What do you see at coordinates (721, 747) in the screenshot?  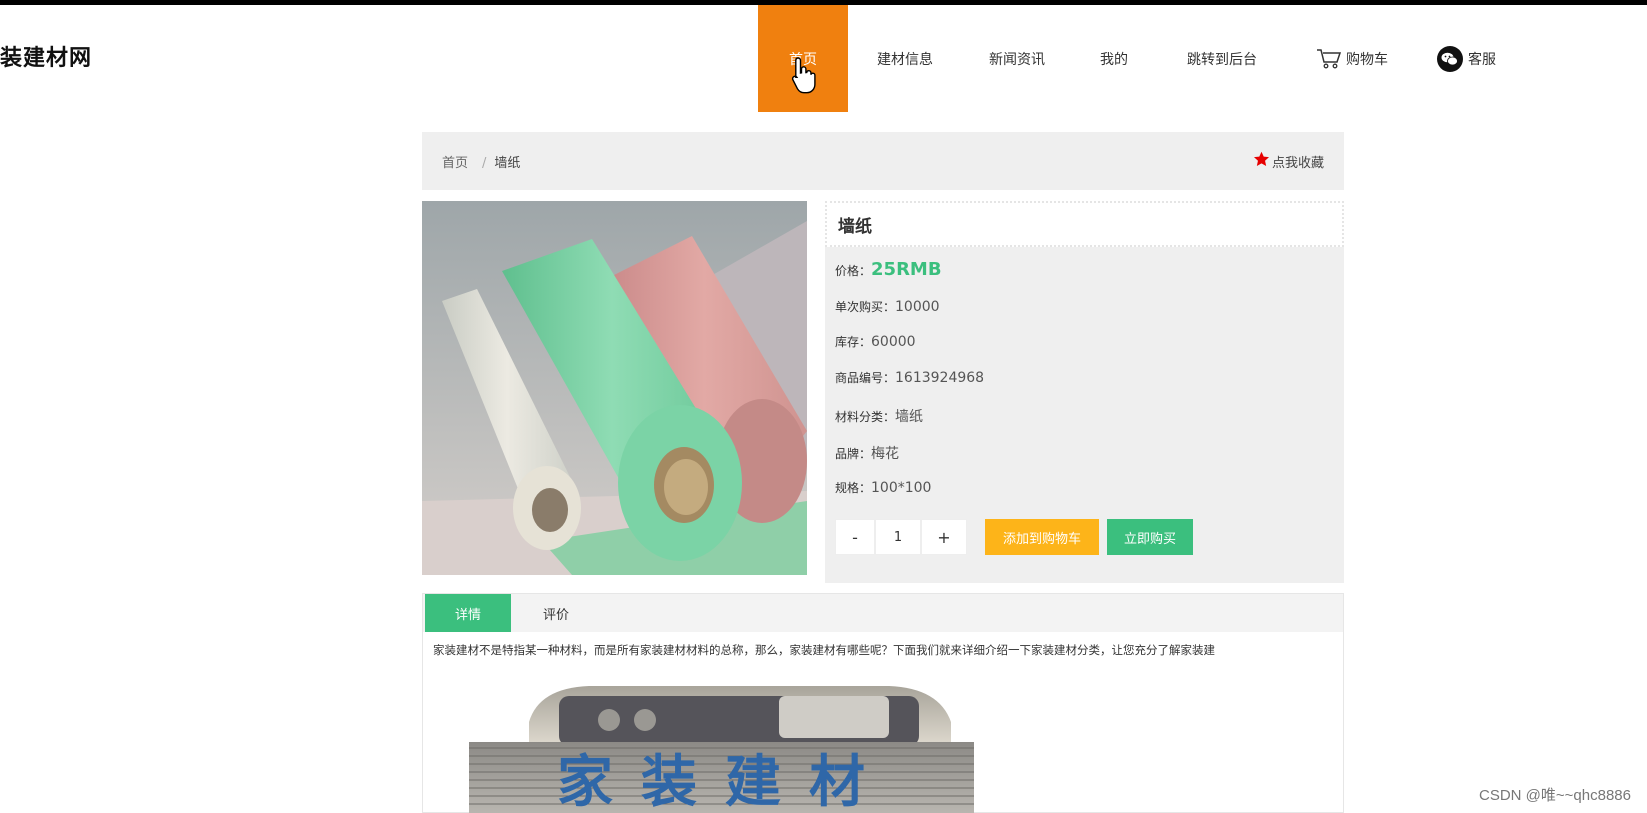 I see `banner-image: 家装建材` at bounding box center [721, 747].